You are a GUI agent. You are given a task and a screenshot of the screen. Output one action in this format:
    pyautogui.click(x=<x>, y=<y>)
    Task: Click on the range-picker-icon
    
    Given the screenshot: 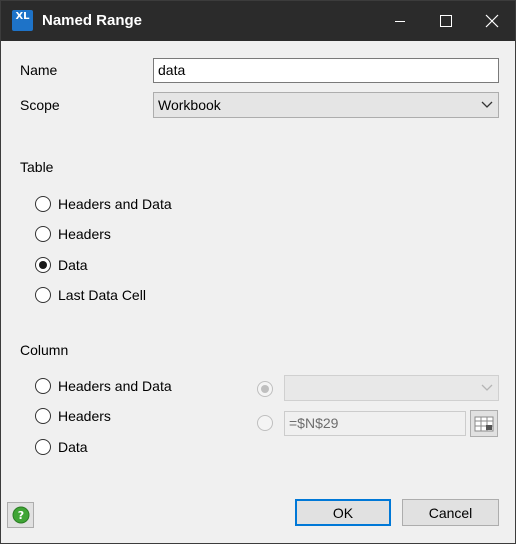 What is the action you would take?
    pyautogui.click(x=484, y=423)
    